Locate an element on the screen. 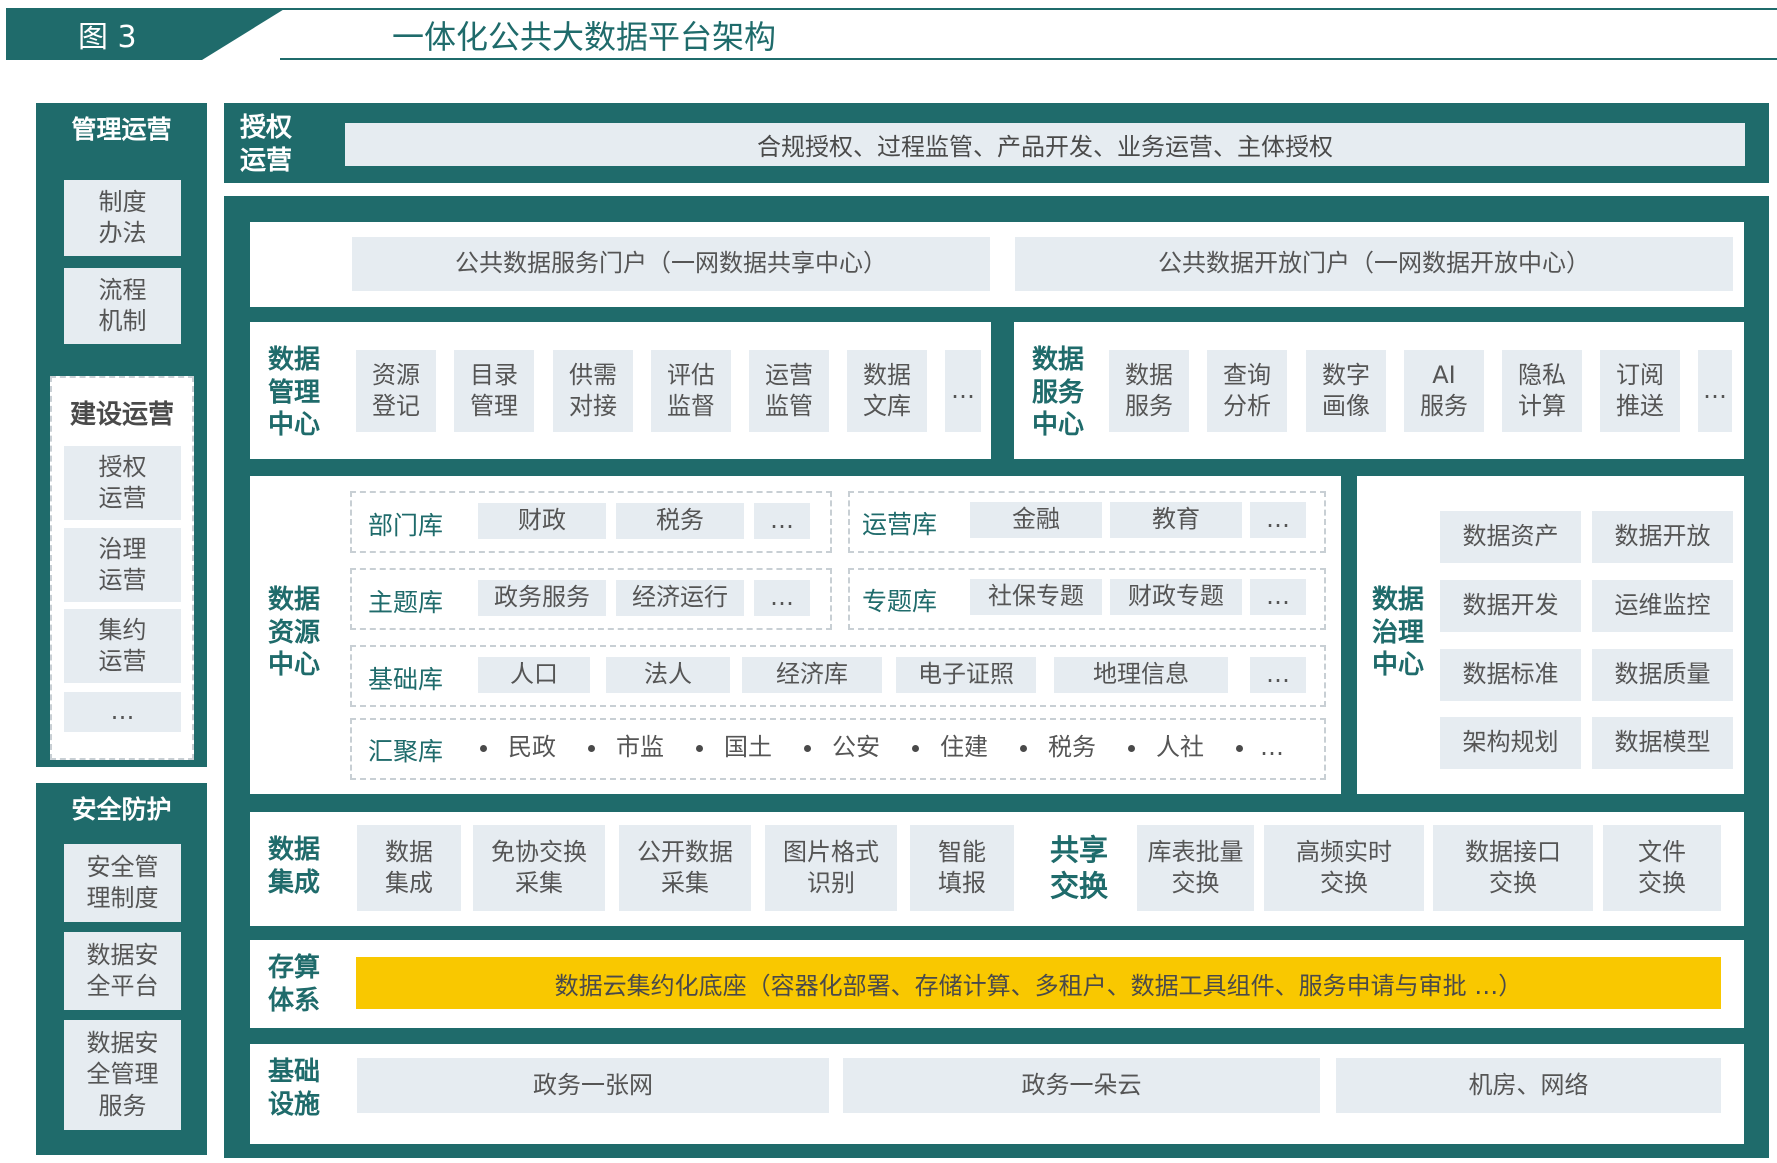 Image resolution: width=1777 pixels, height=1163 pixels. security-item-rules: 安全管 理制度 is located at coordinates (122, 883).